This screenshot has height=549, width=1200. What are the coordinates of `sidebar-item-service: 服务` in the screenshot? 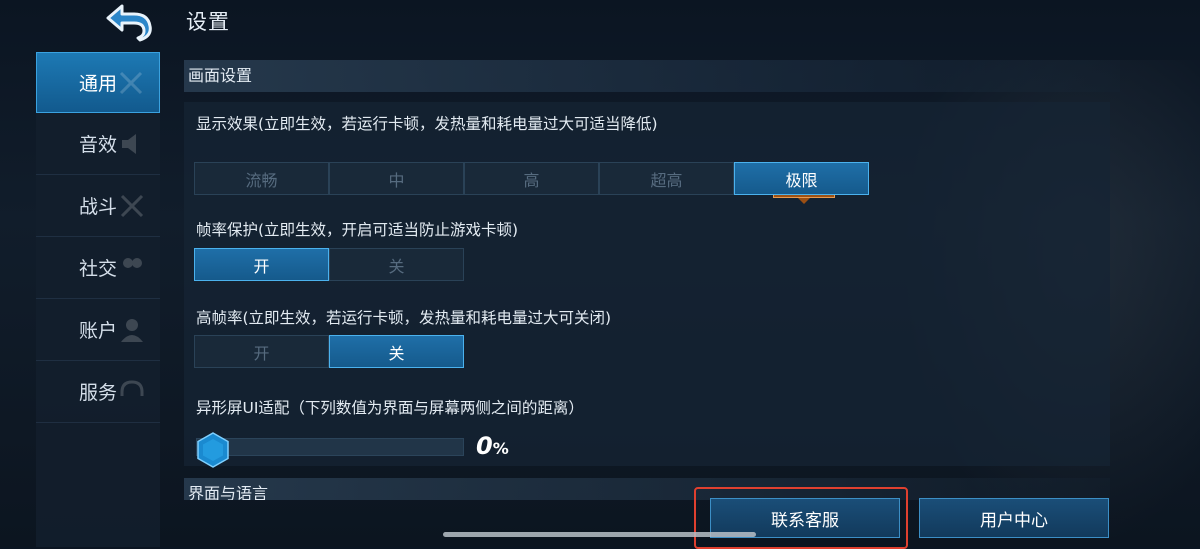 It's located at (98, 392).